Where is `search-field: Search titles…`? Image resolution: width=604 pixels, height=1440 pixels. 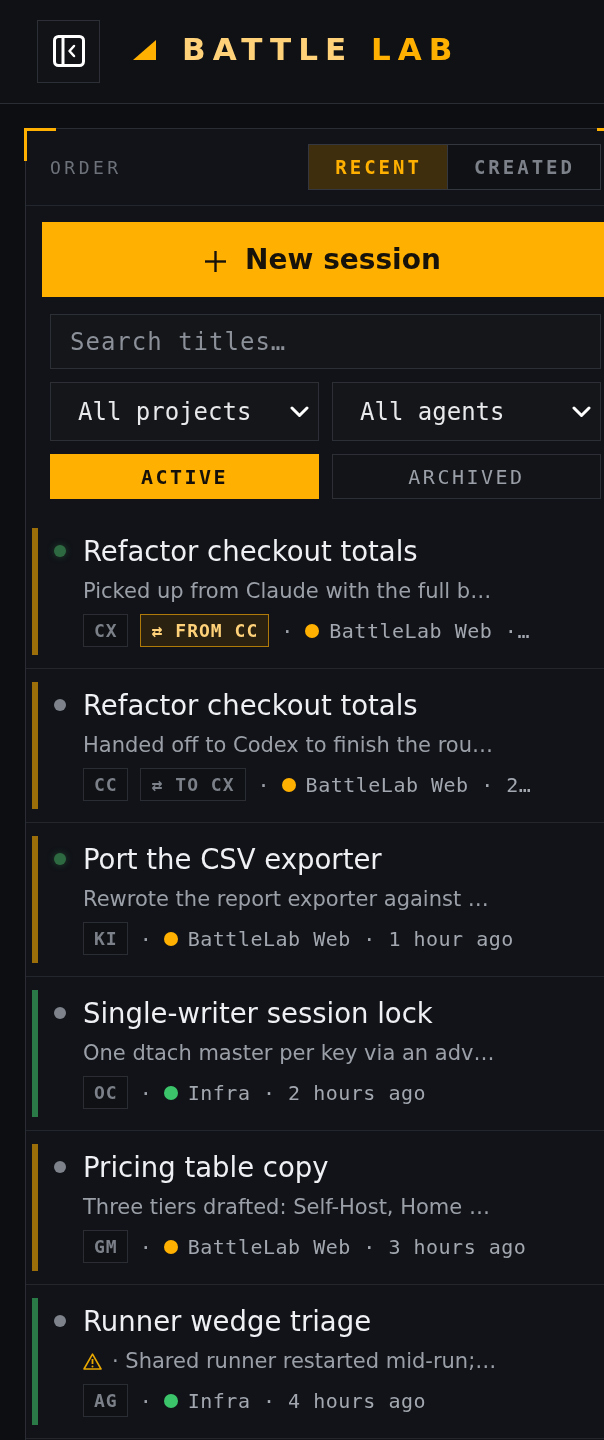
search-field: Search titles… is located at coordinates (325, 341).